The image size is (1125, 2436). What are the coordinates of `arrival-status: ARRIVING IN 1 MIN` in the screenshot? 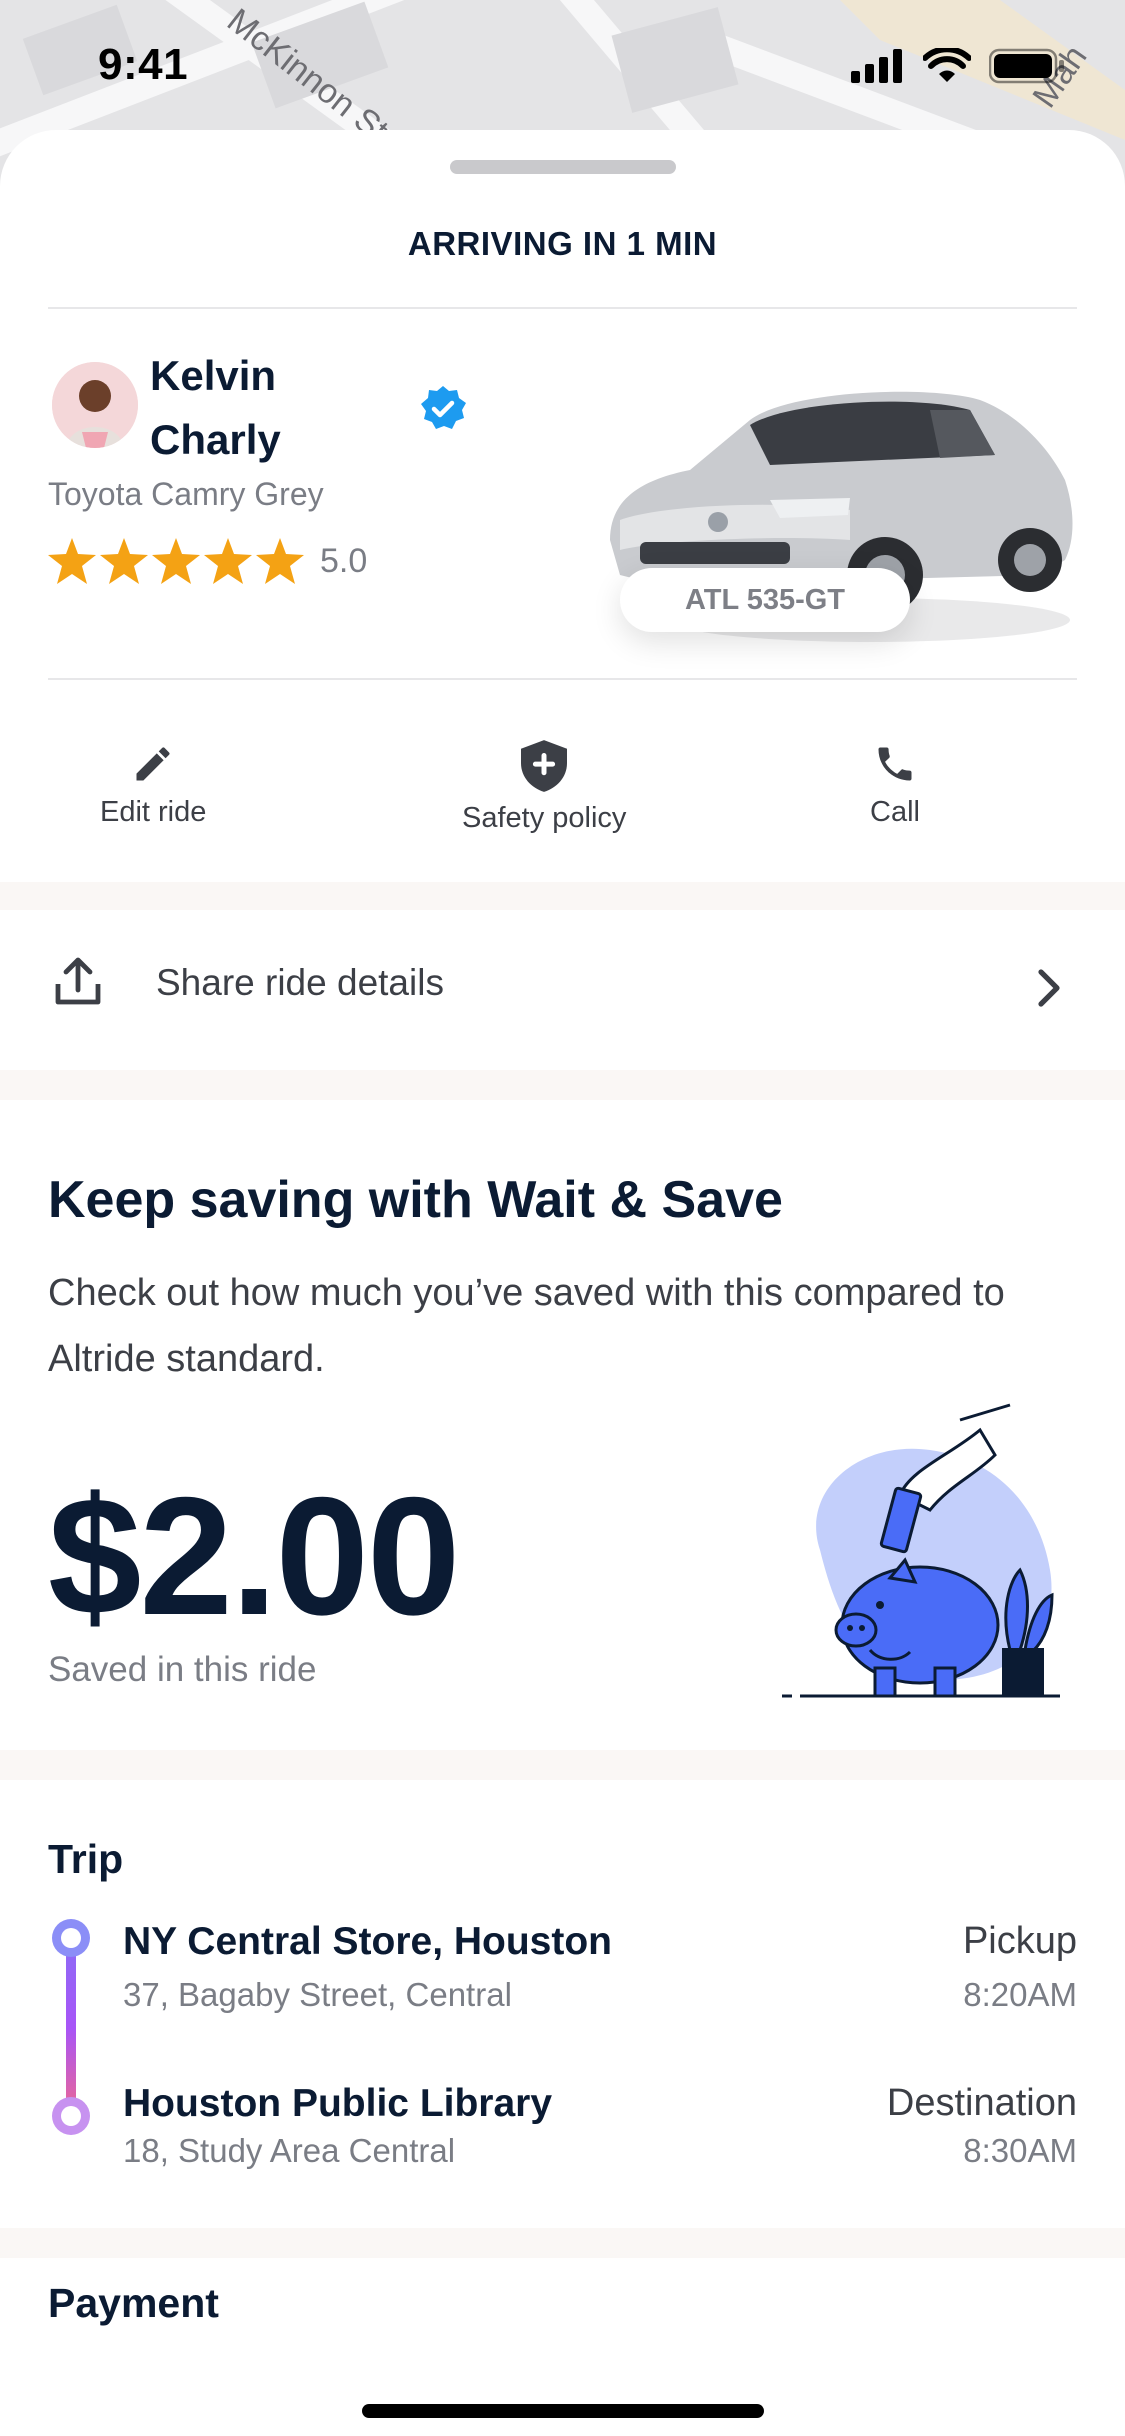 It's located at (562, 243).